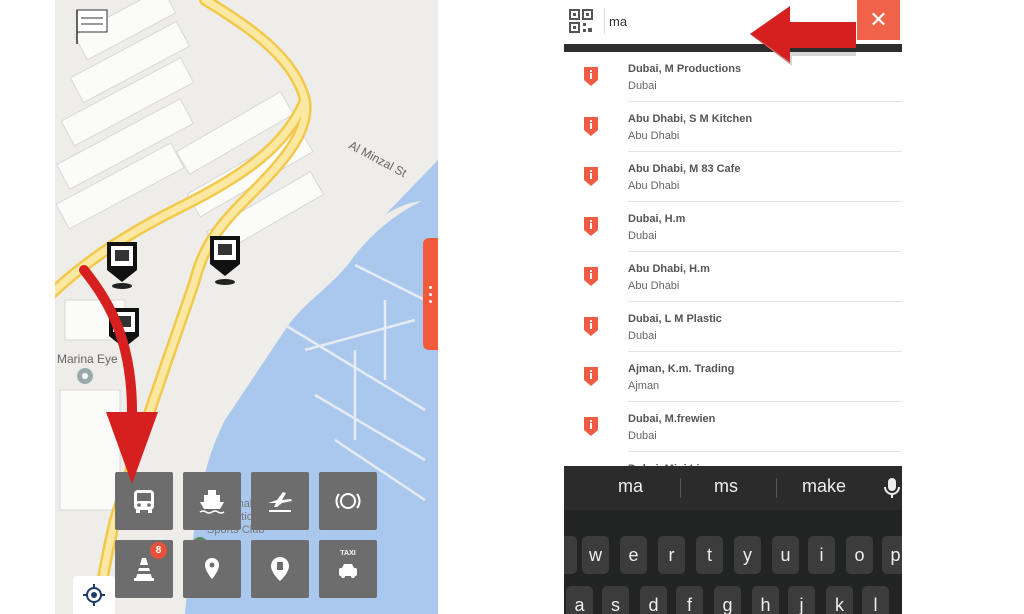 The image size is (1024, 614). I want to click on key: t, so click(709, 555).